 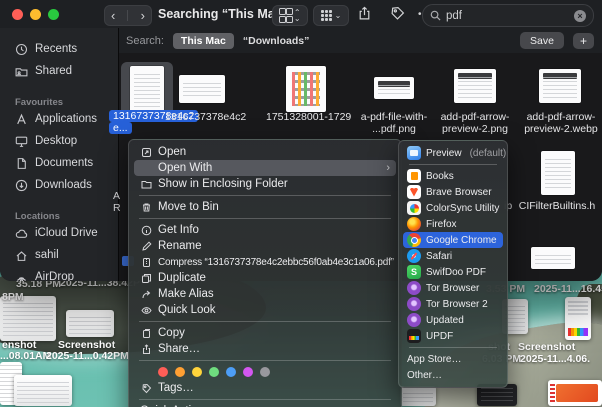 What do you see at coordinates (248, 371) in the screenshot?
I see `tag-color-purple` at bounding box center [248, 371].